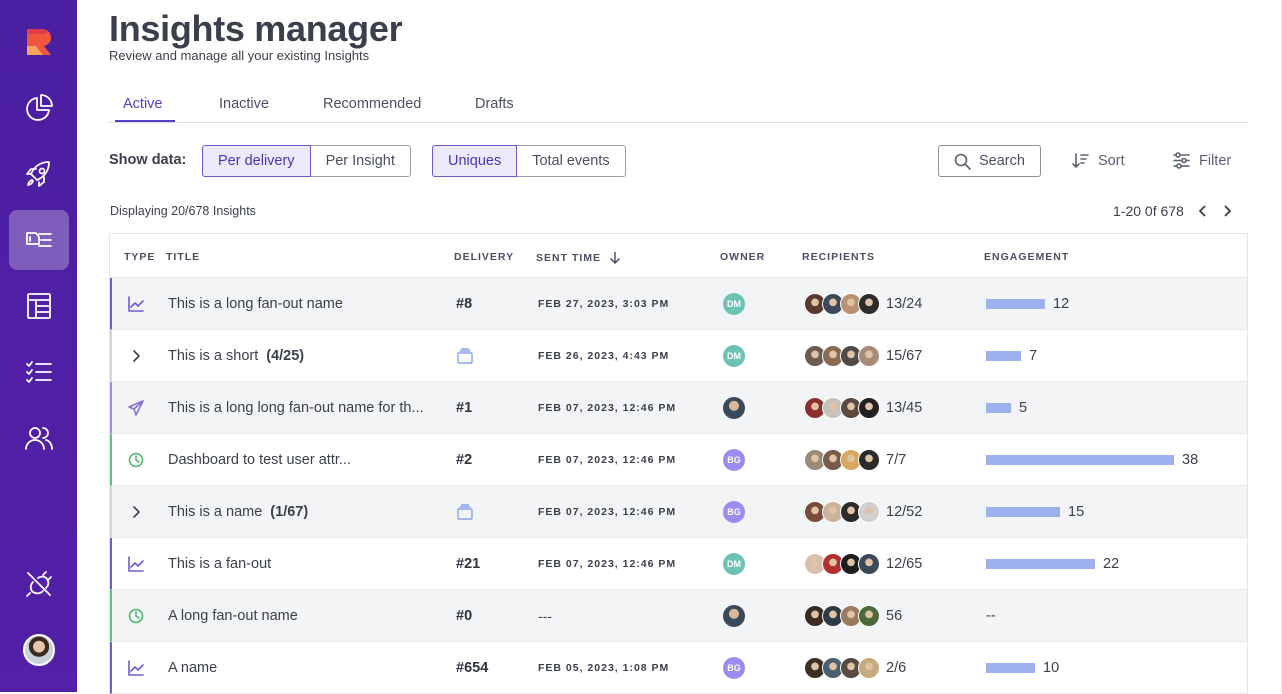 Image resolution: width=1282 pixels, height=694 pixels. Describe the element at coordinates (244, 104) in the screenshot. I see `tab-inactive: Inactive` at that location.